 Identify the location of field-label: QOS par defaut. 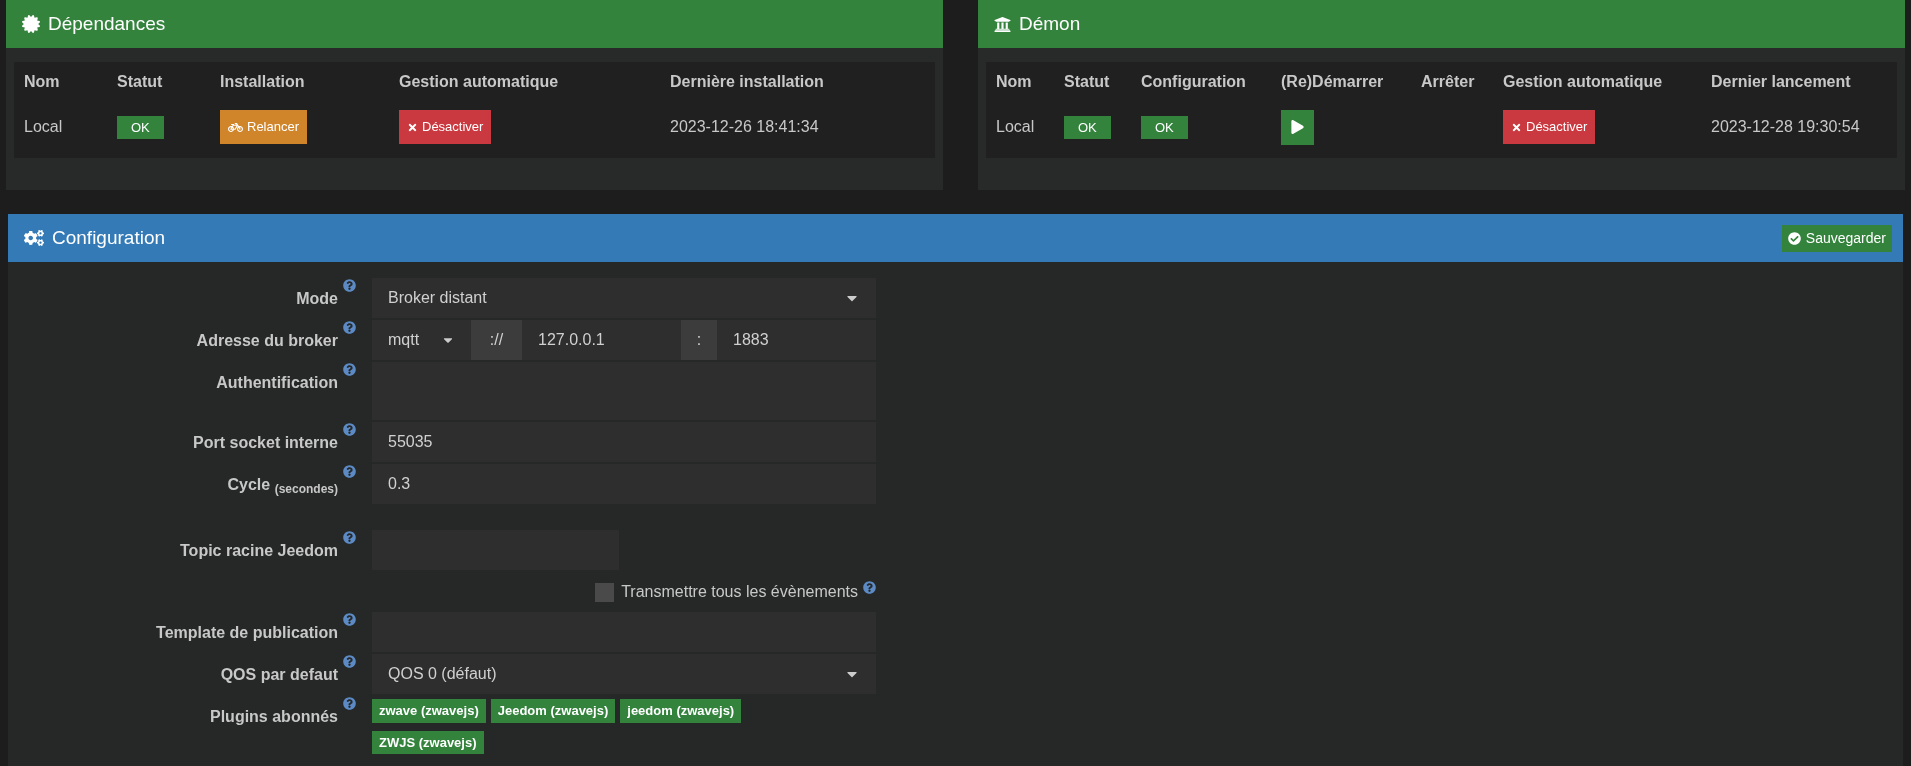
(279, 675).